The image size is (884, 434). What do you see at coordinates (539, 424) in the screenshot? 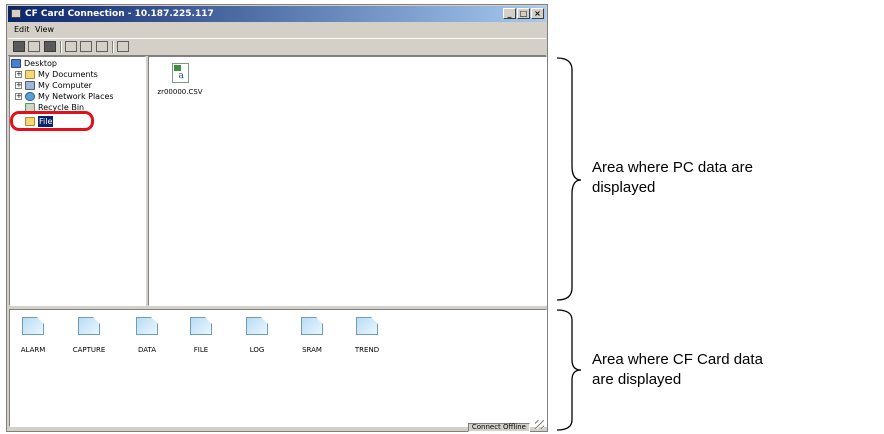
I see `resize-grip-icon` at bounding box center [539, 424].